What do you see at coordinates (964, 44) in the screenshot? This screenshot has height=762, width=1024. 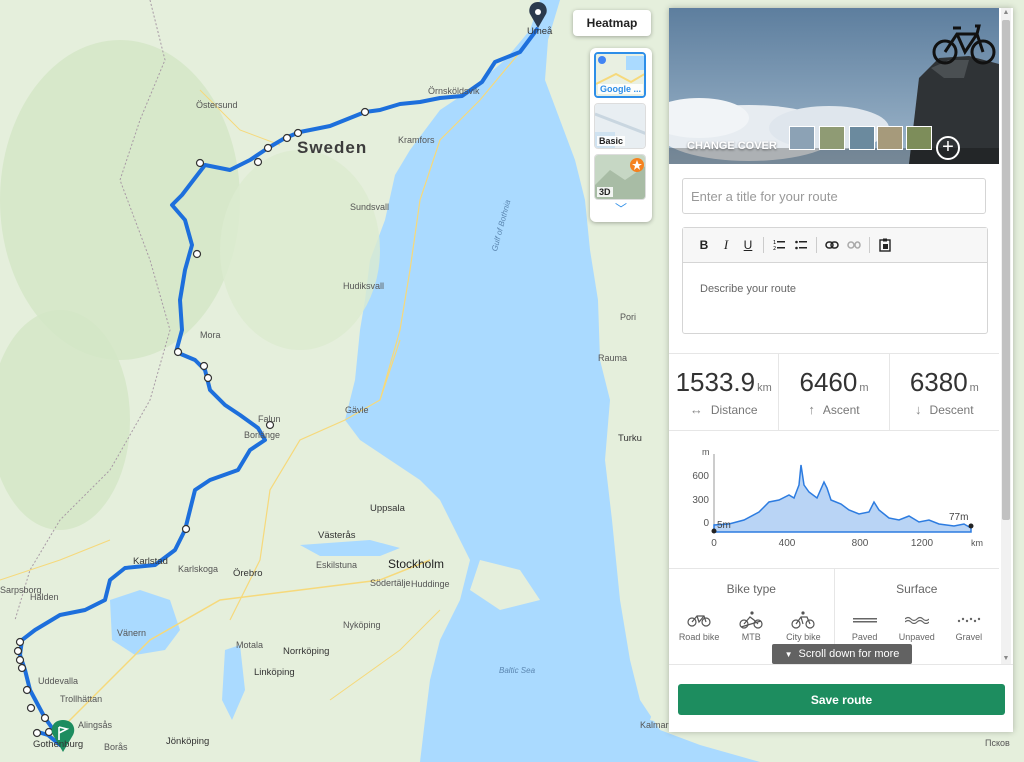 I see `bike-icon` at bounding box center [964, 44].